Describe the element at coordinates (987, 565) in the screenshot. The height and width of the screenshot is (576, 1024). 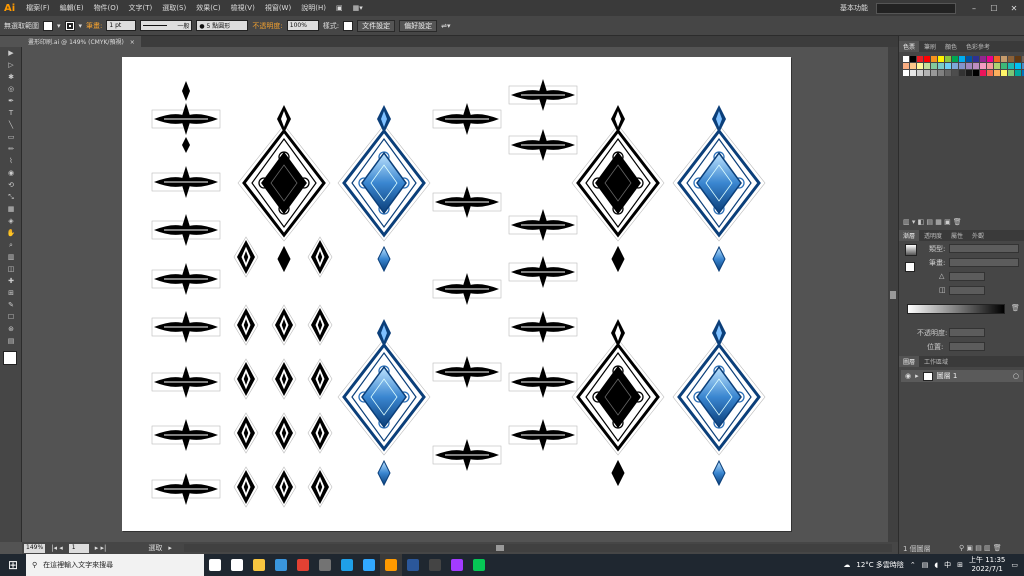
I see `clock: 上午 11:35 2022/7/1` at that location.